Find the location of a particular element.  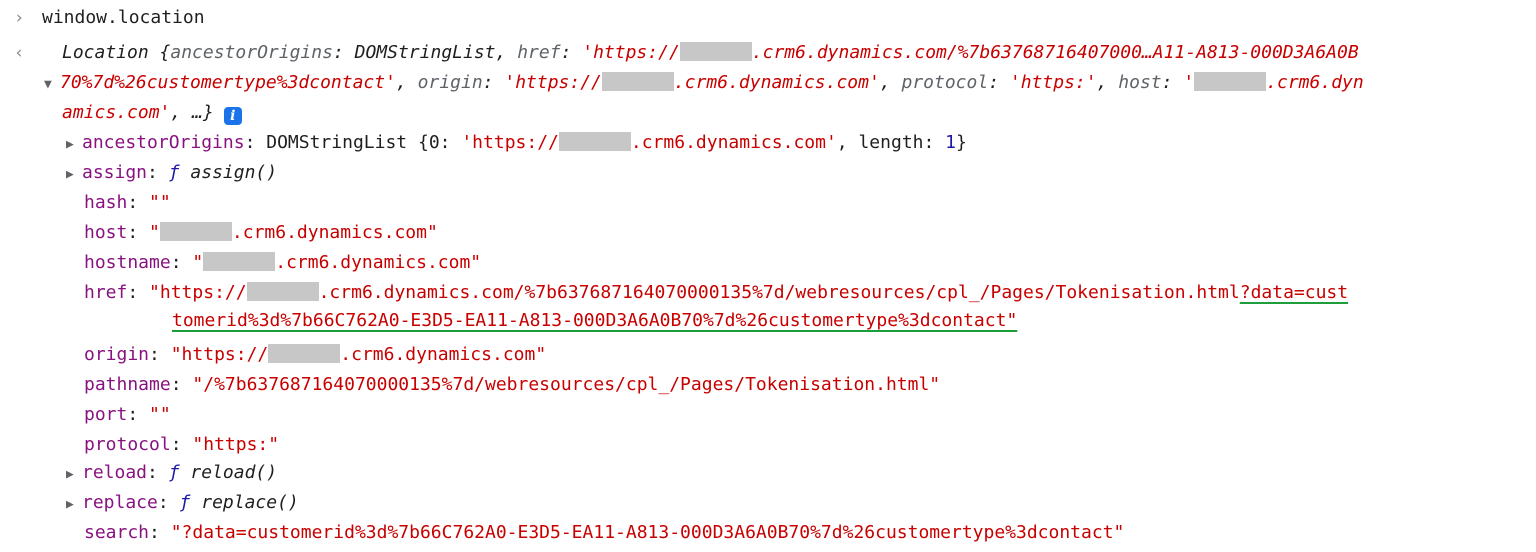

prop-hostname: hostname: " .crm6.dynamics.com" is located at coordinates (283, 262).